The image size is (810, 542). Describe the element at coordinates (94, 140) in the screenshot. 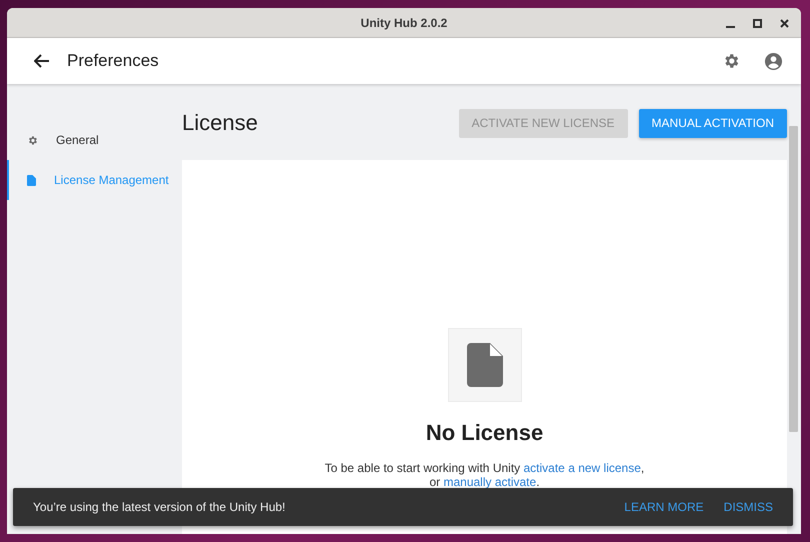

I see `sidebar-item: General` at that location.